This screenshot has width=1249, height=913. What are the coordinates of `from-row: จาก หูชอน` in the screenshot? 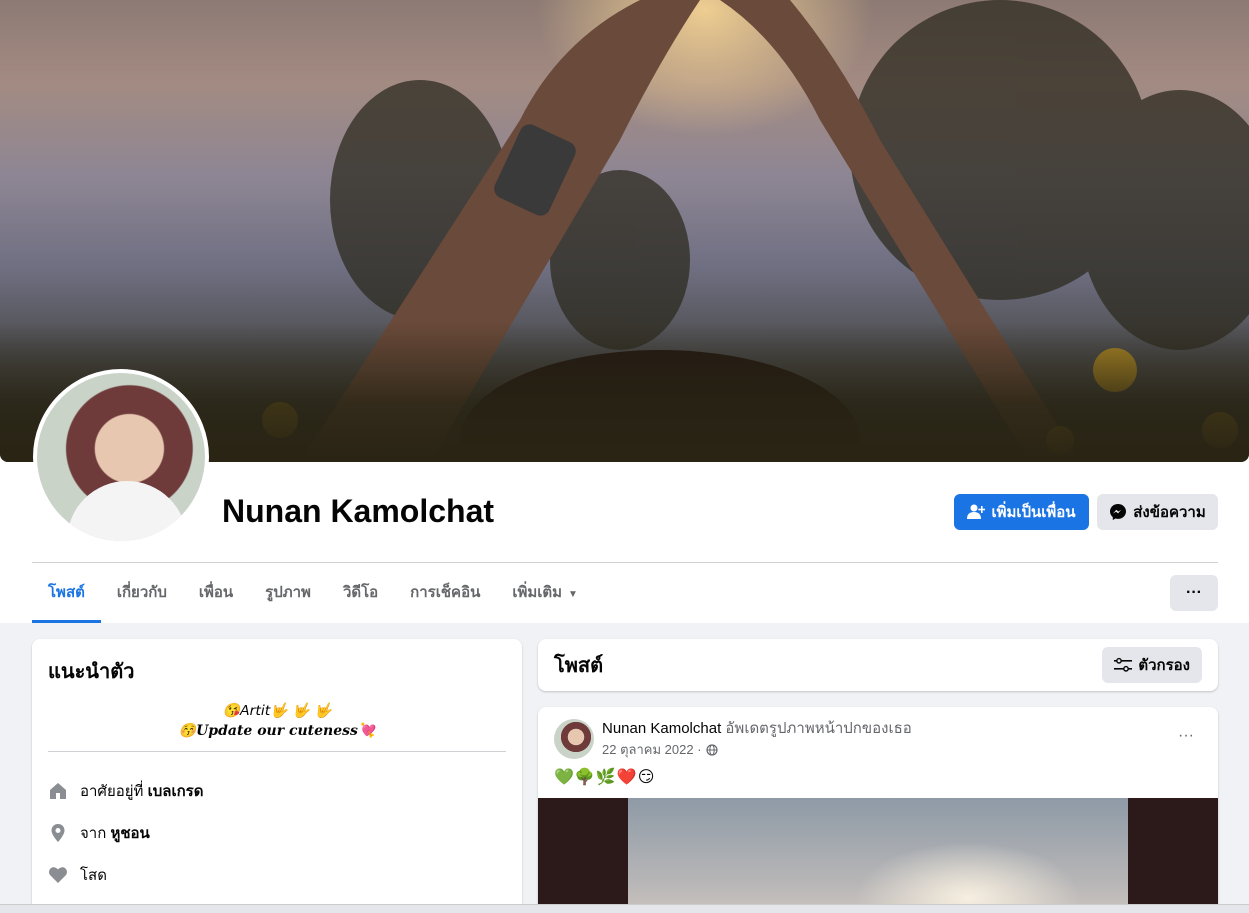 It's located at (277, 833).